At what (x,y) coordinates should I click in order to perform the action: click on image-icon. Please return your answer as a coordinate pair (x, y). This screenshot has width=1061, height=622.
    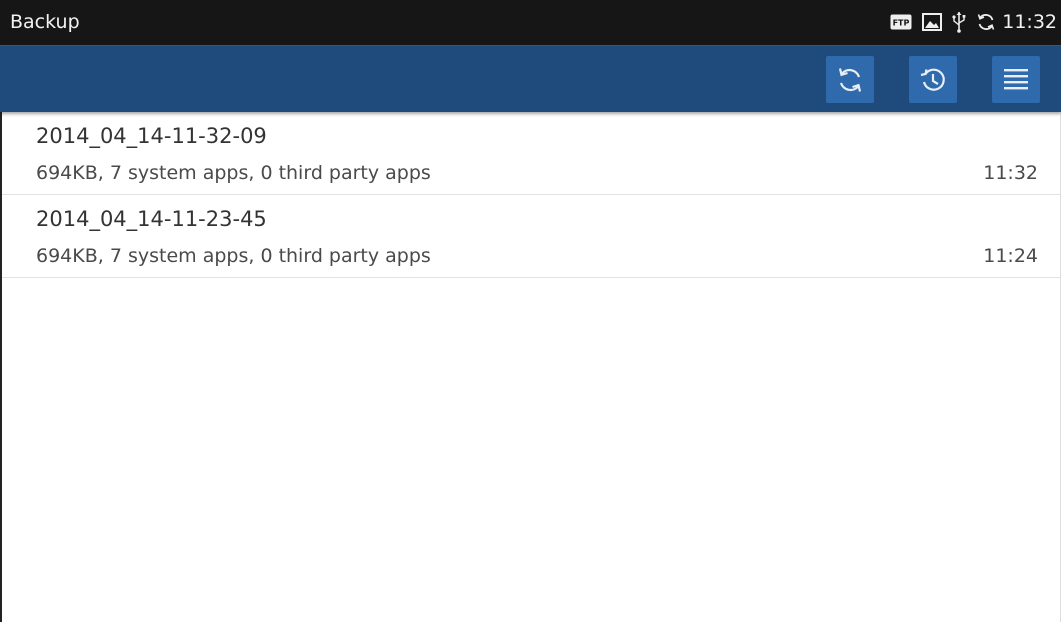
    Looking at the image, I should click on (932, 22).